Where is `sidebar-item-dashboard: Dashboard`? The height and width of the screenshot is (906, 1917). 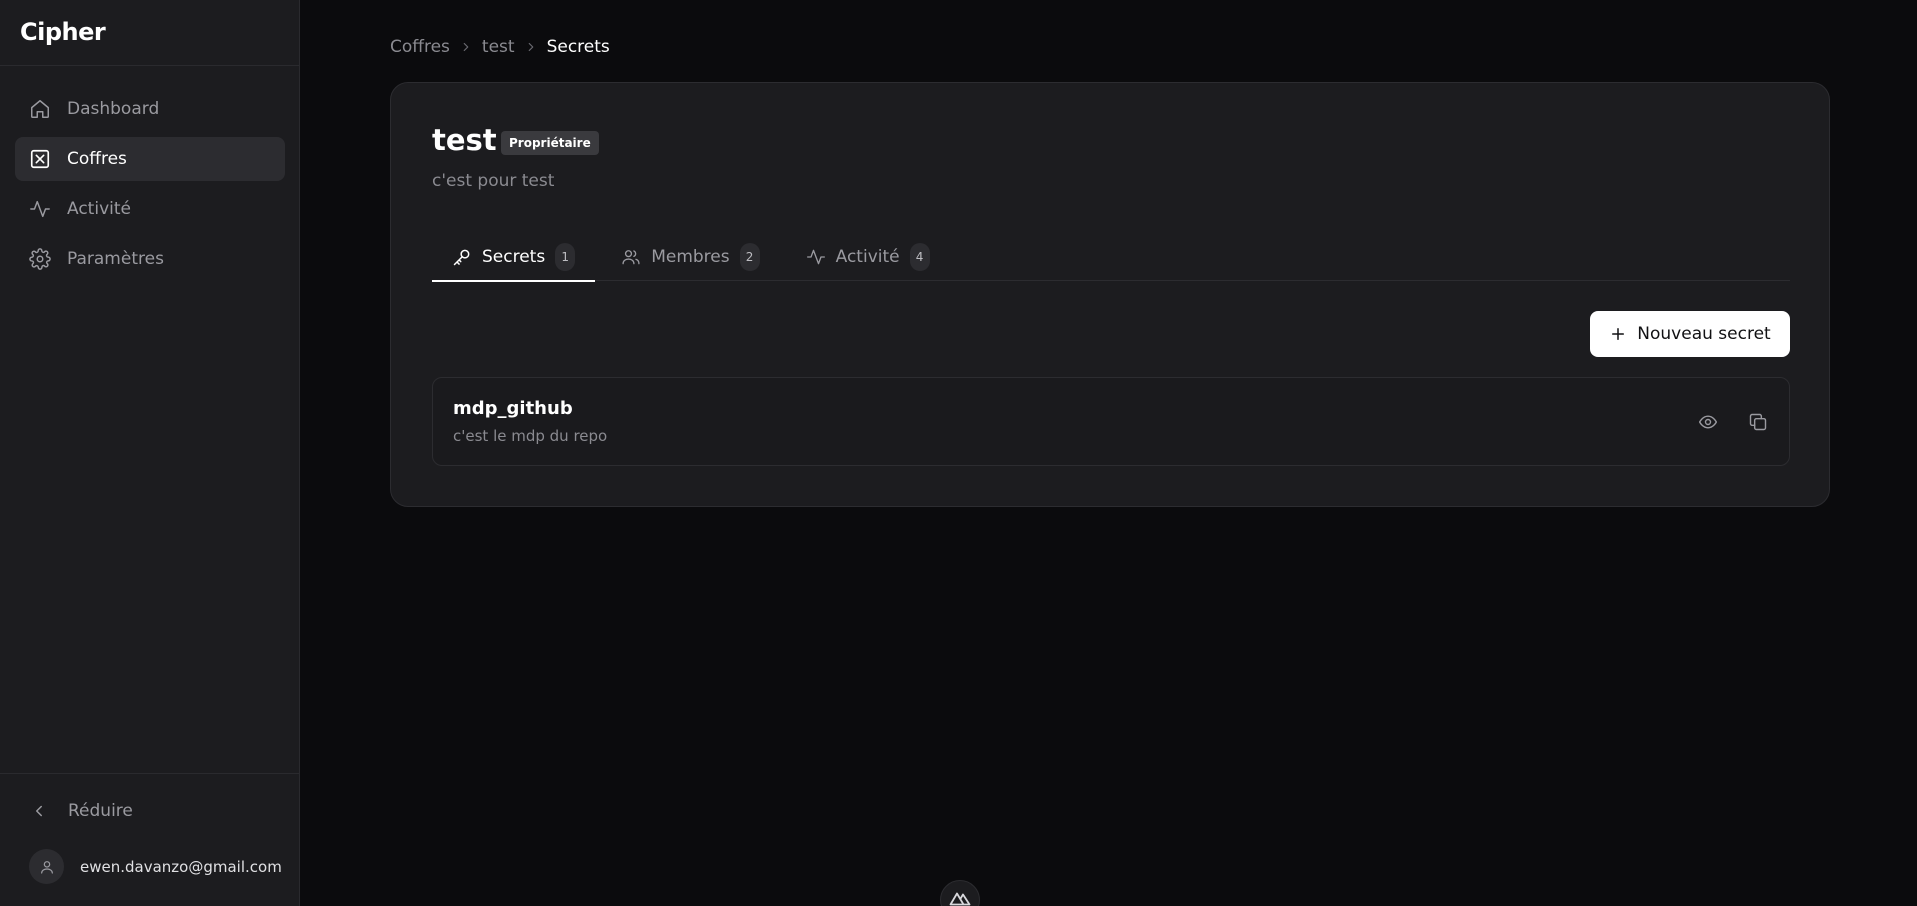 sidebar-item-dashboard: Dashboard is located at coordinates (150, 109).